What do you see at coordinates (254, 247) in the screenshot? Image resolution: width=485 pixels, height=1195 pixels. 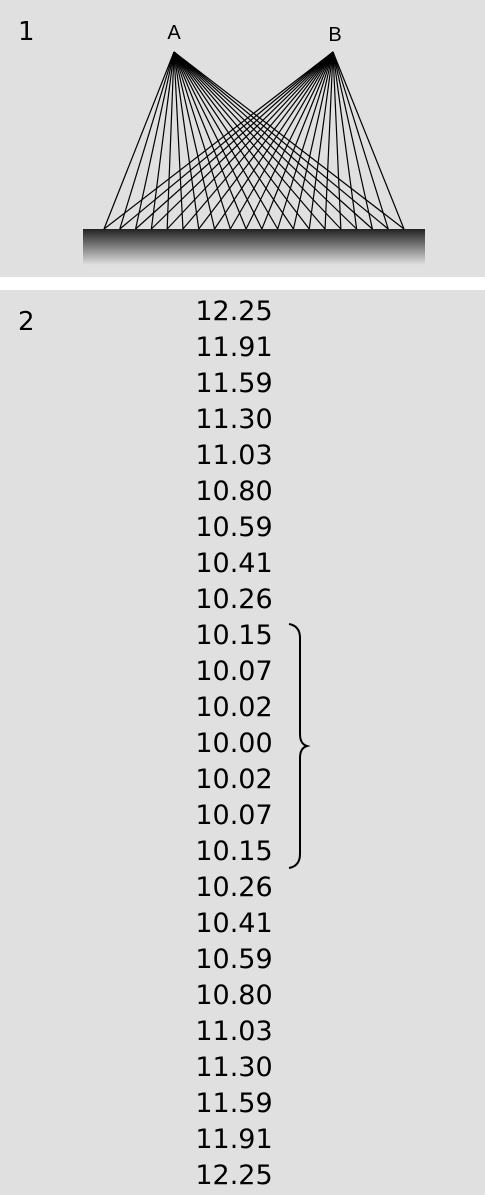 I see `floor-surface` at bounding box center [254, 247].